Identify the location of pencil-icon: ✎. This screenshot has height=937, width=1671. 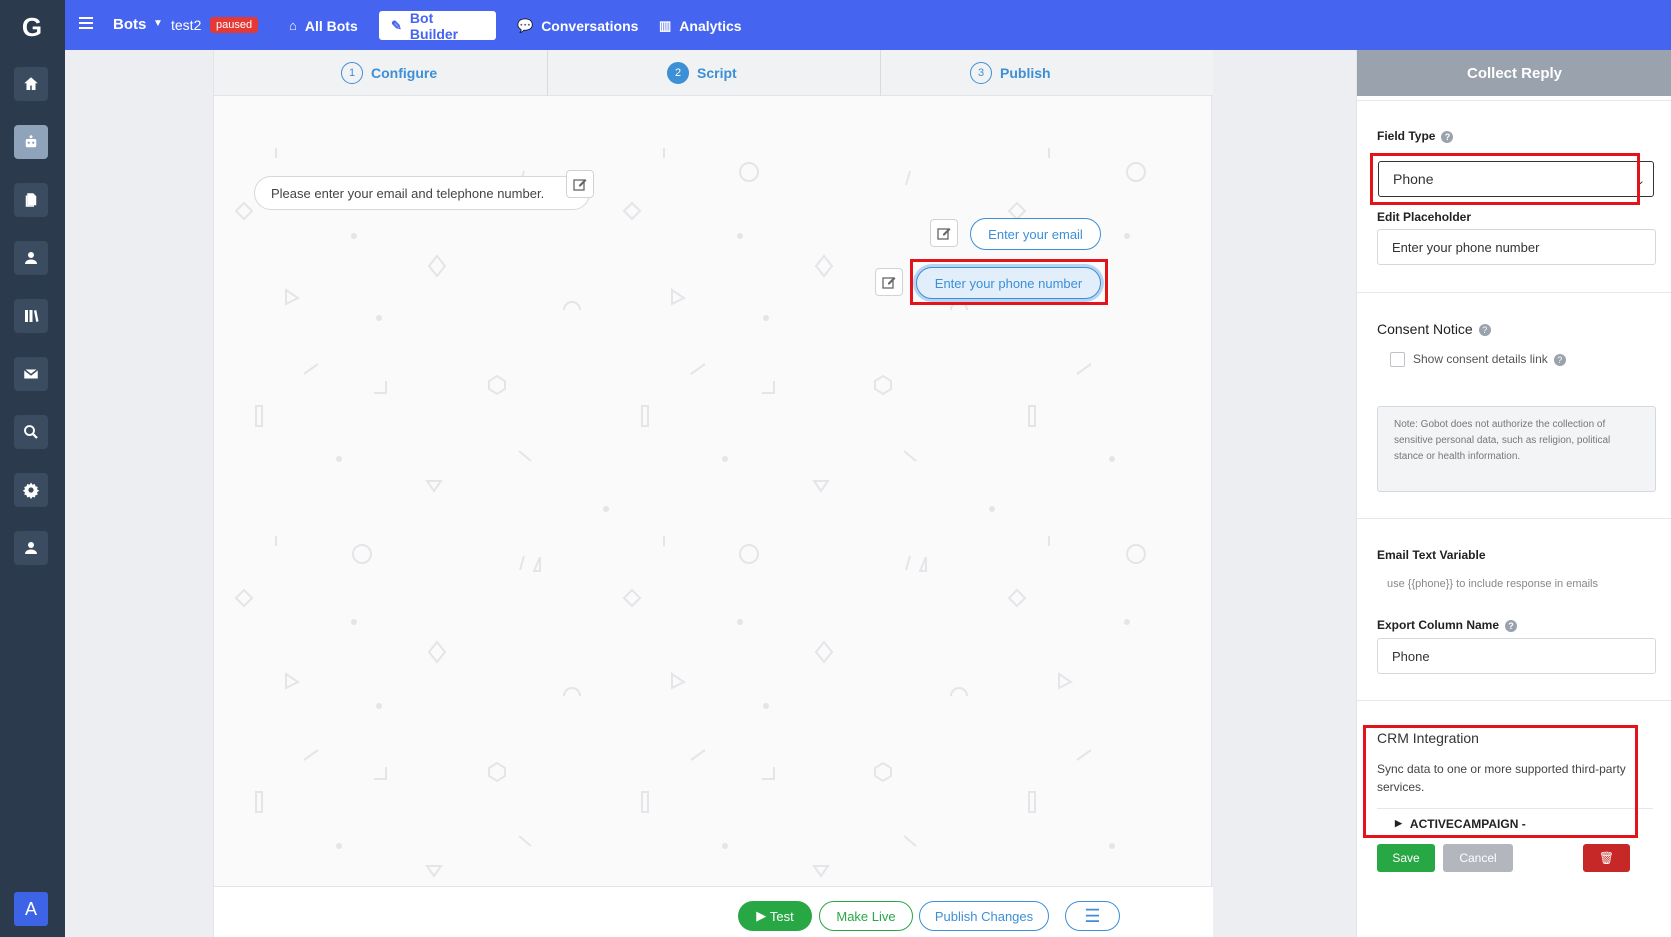
(396, 25).